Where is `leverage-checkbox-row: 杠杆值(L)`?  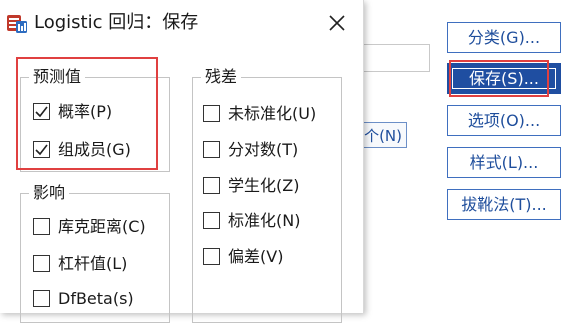 leverage-checkbox-row: 杠杆值(L) is located at coordinates (80, 264).